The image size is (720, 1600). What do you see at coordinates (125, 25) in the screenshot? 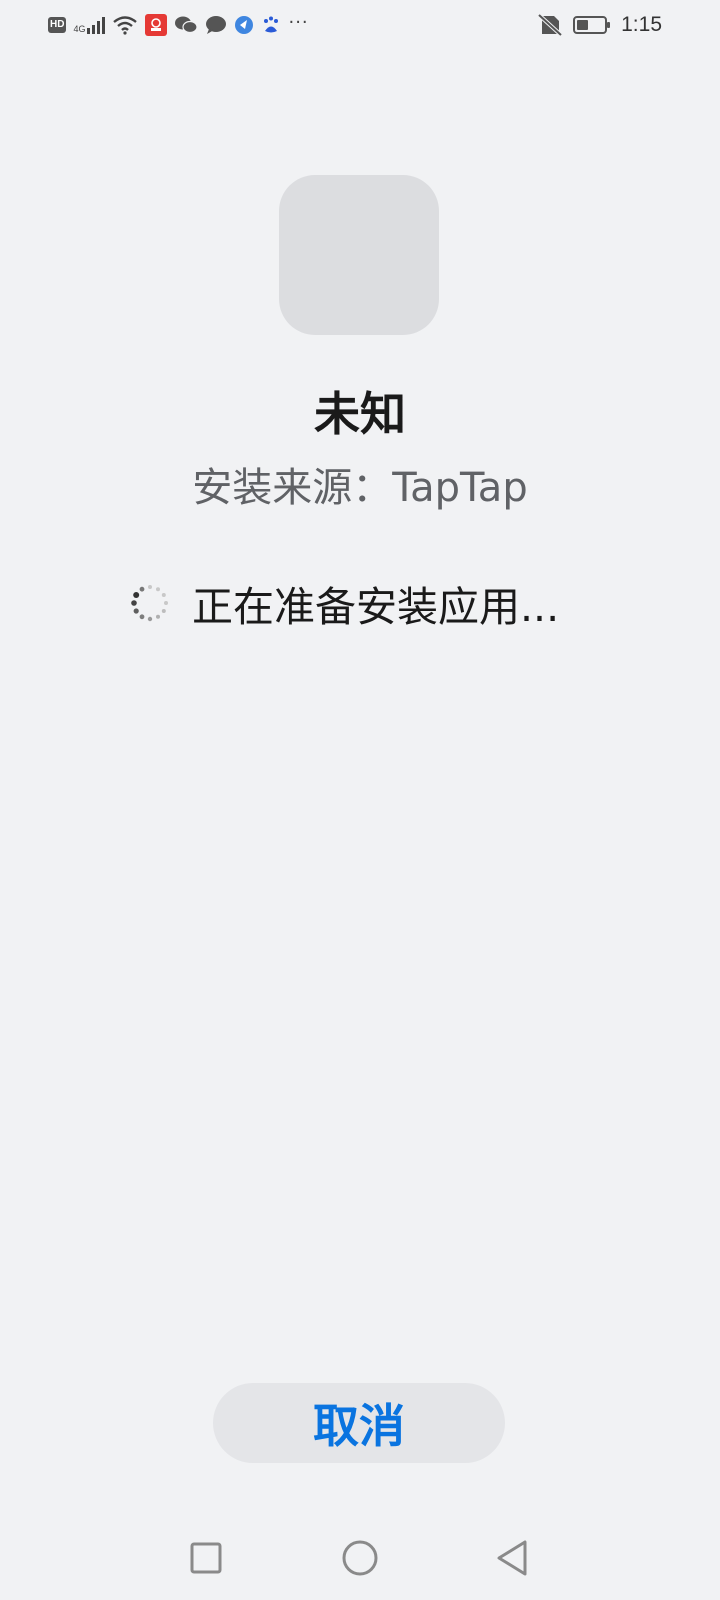
I see `wifi-icon` at bounding box center [125, 25].